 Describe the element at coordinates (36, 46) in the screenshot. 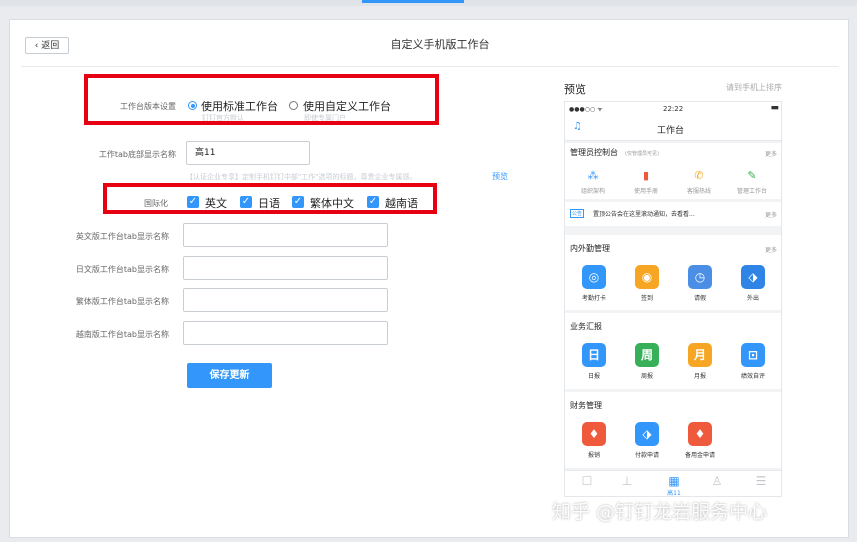

I see `chevron-left-icon: ‹` at that location.